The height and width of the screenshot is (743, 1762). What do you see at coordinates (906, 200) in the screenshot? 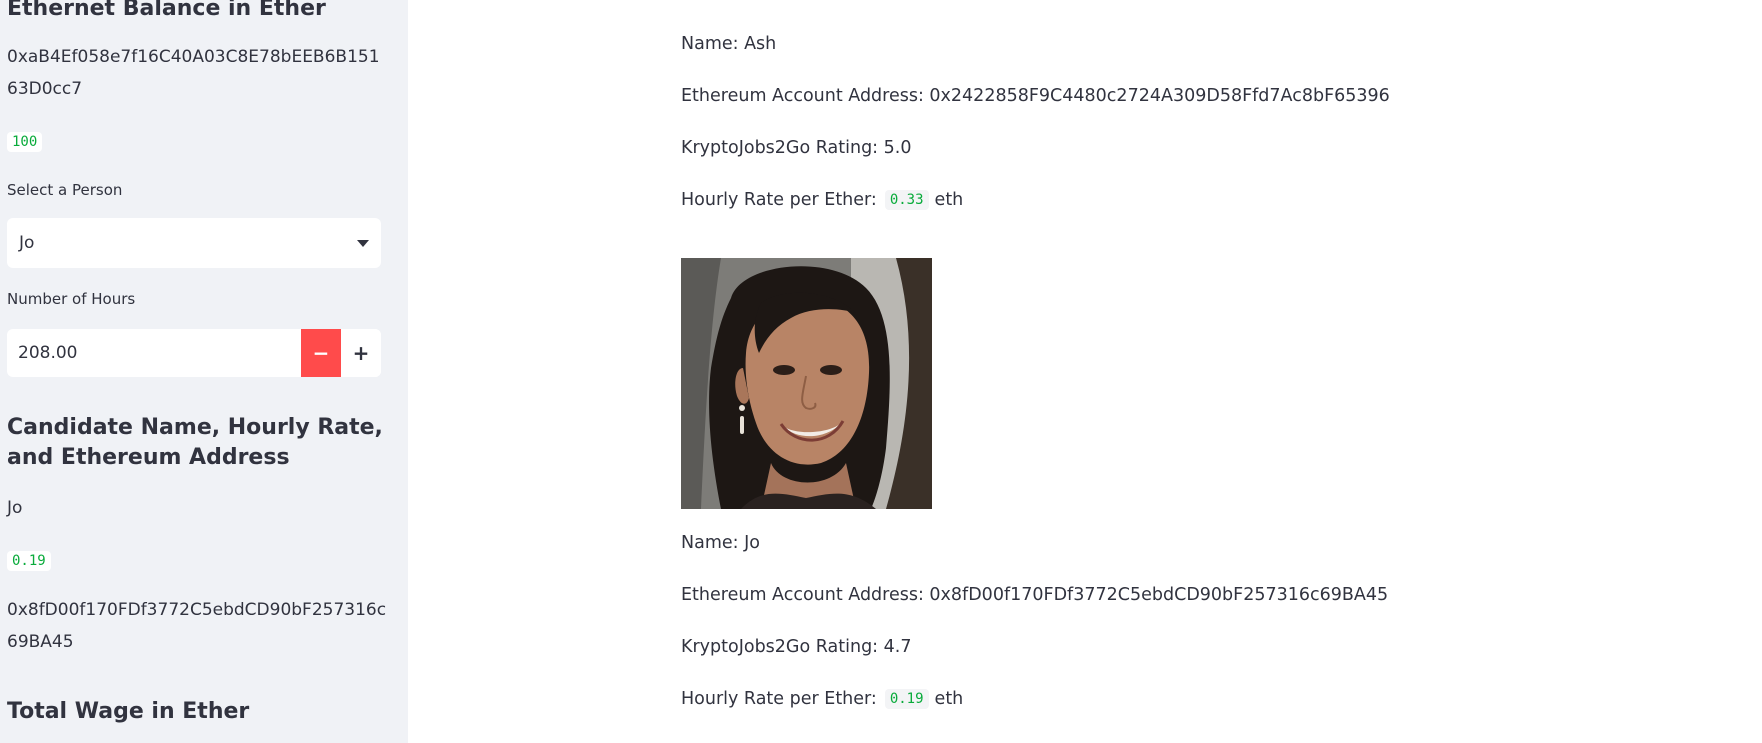
I see `prev-candidate-rate-value: 0.33` at bounding box center [906, 200].